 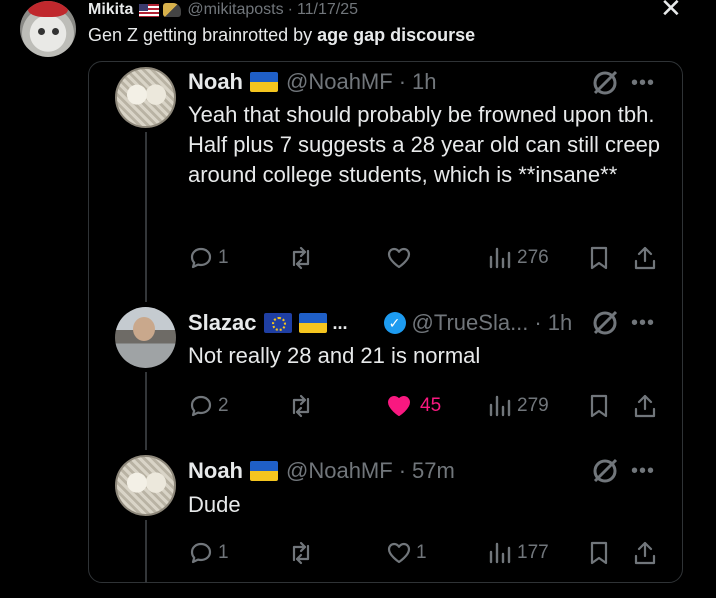 I want to click on post-time: 57m, so click(x=433, y=471).